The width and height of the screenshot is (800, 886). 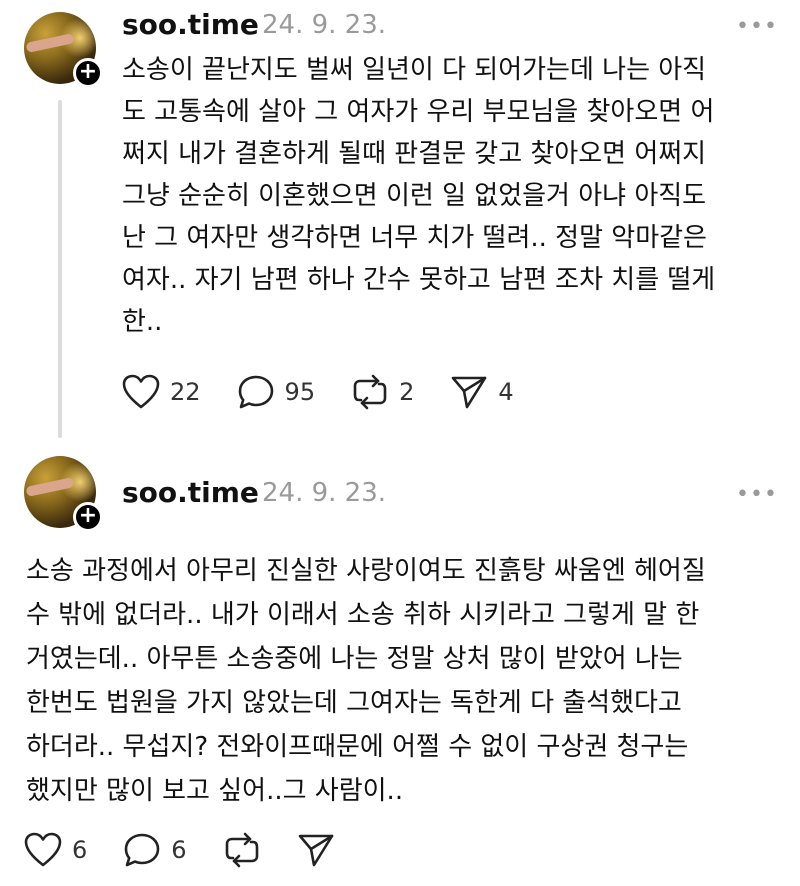 I want to click on share-button: 4, so click(x=482, y=392).